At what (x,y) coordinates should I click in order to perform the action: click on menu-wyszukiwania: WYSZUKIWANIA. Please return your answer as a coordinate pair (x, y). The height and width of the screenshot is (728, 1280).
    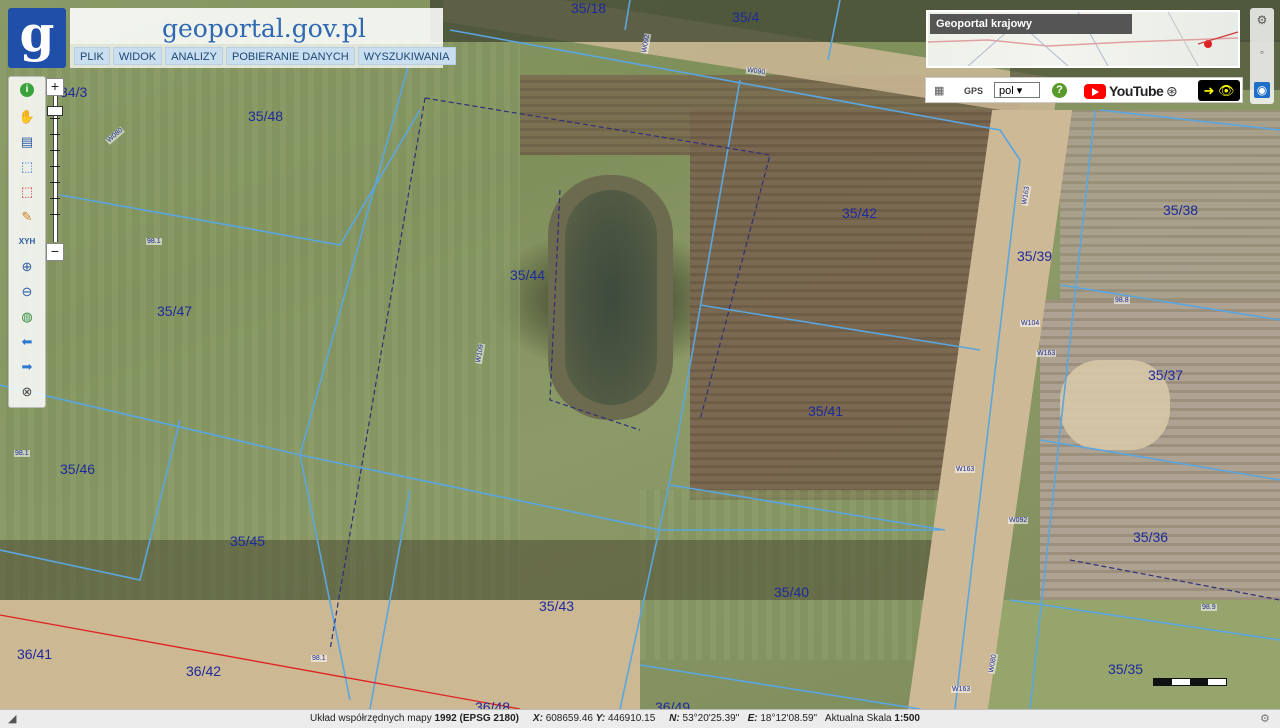
    Looking at the image, I should click on (406, 56).